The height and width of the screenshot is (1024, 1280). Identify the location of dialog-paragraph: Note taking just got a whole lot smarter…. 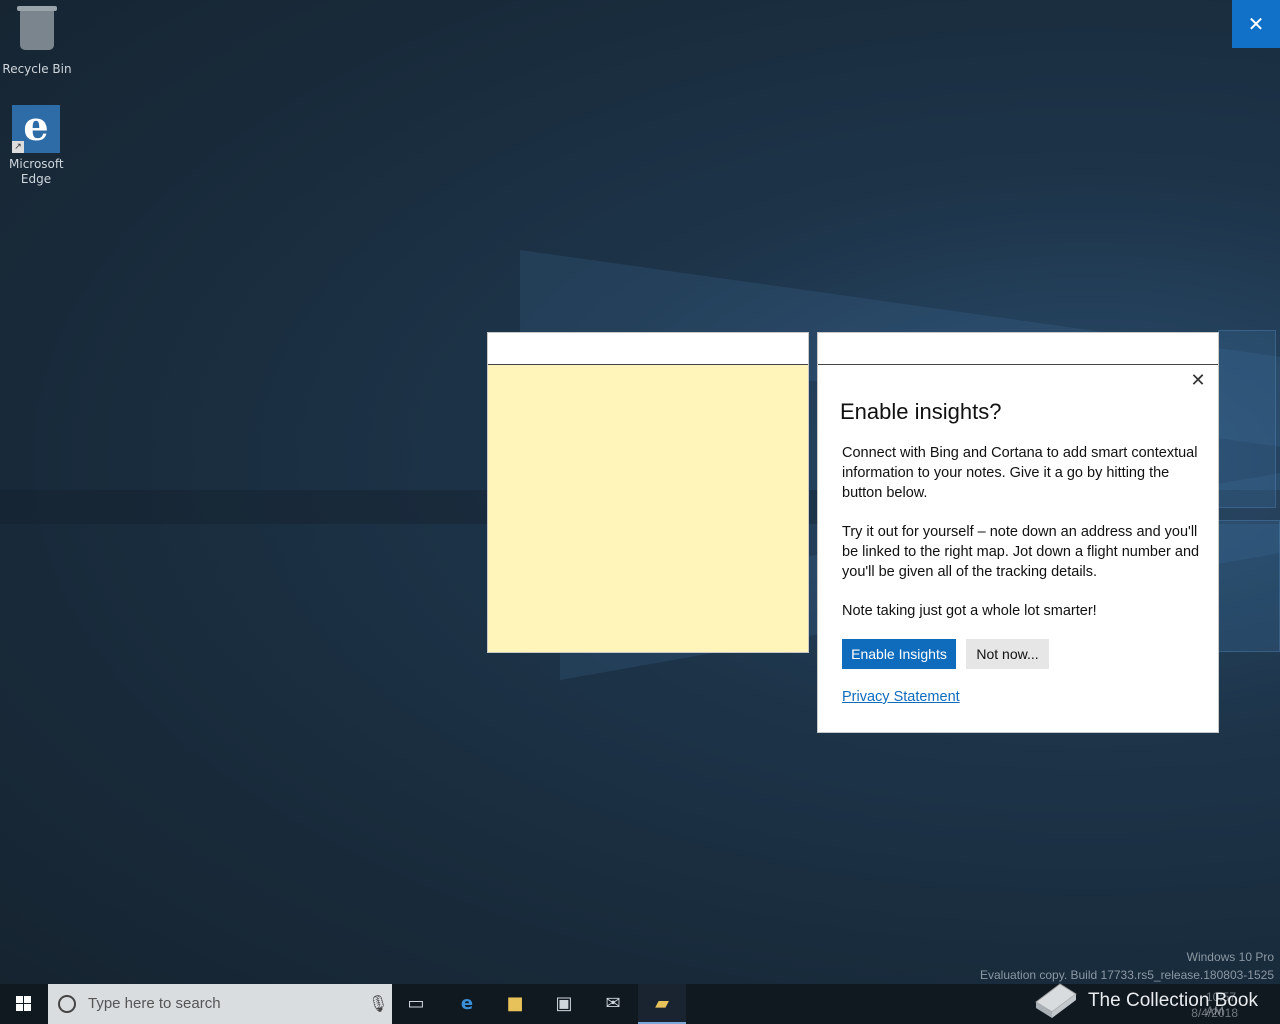
(969, 611).